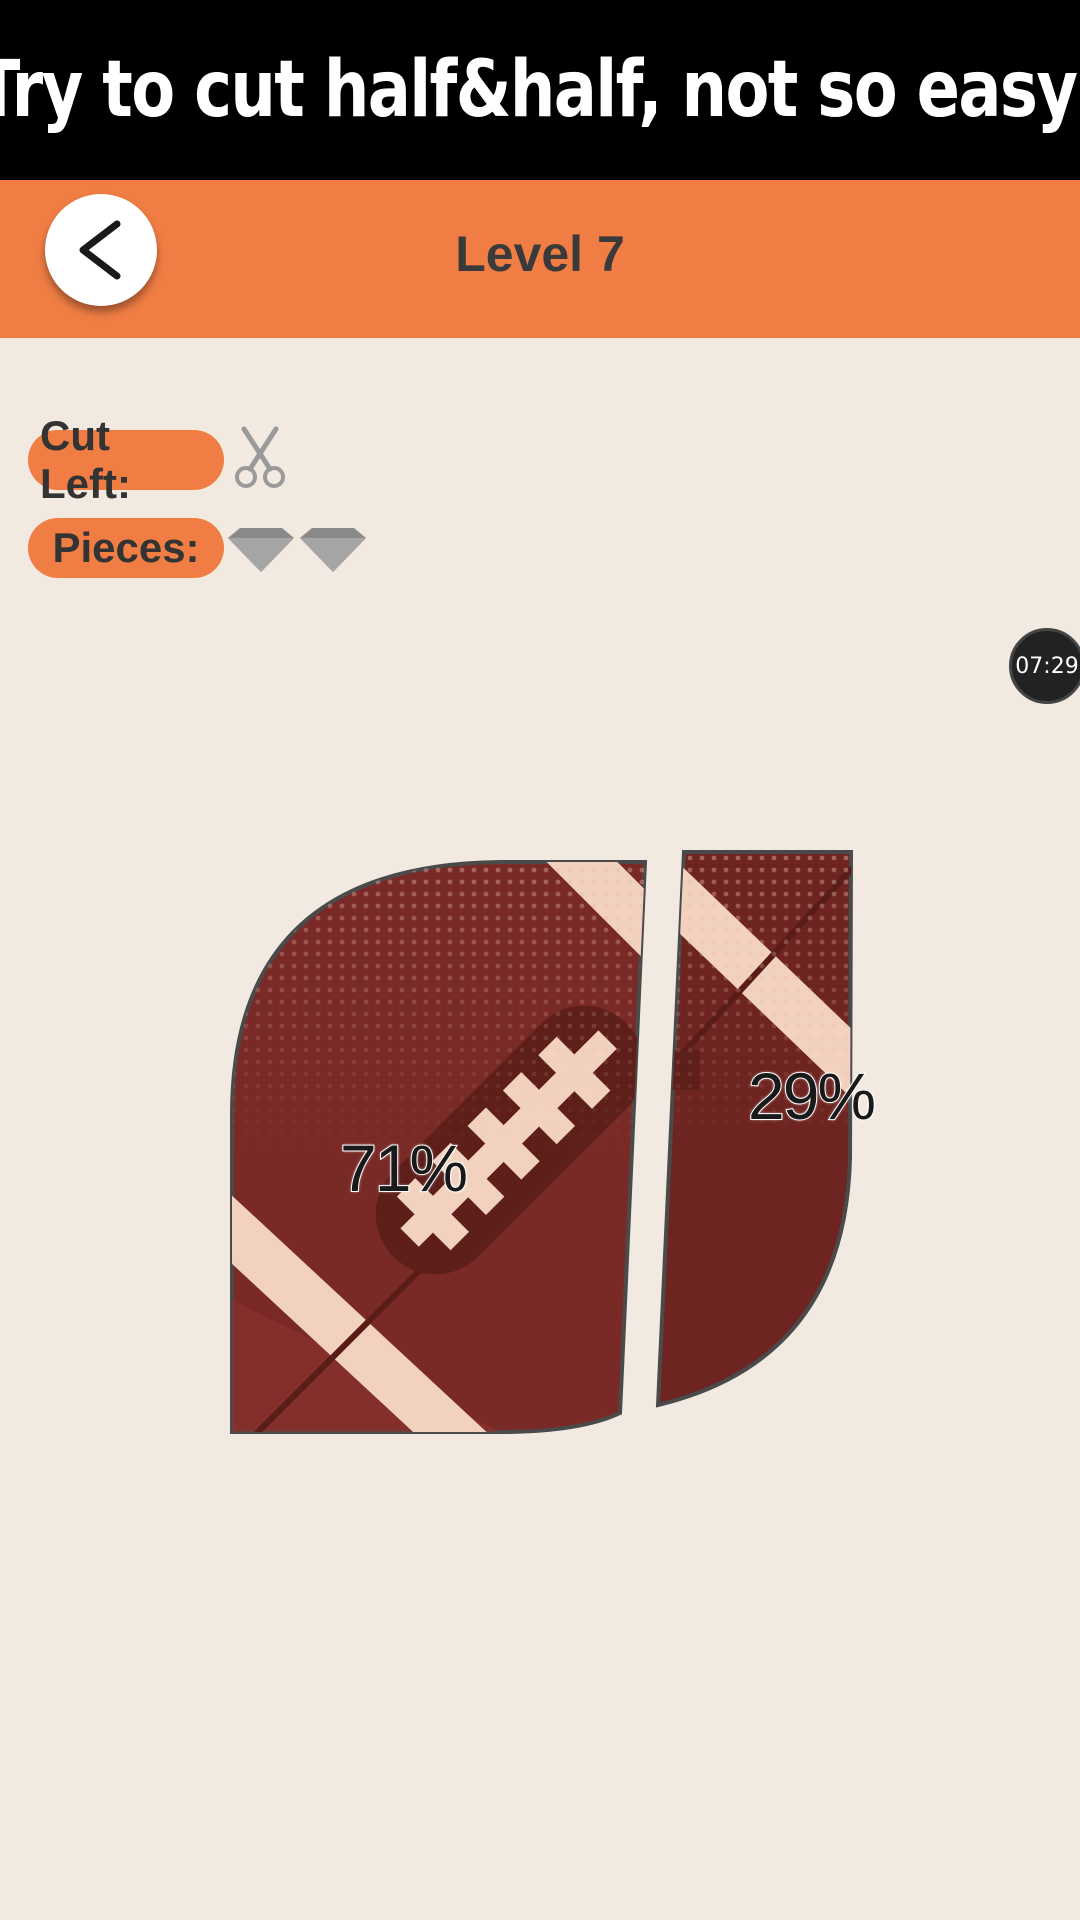 Image resolution: width=1080 pixels, height=1920 pixels. Describe the element at coordinates (404, 1168) in the screenshot. I see `left-piece-percent: 71%` at that location.